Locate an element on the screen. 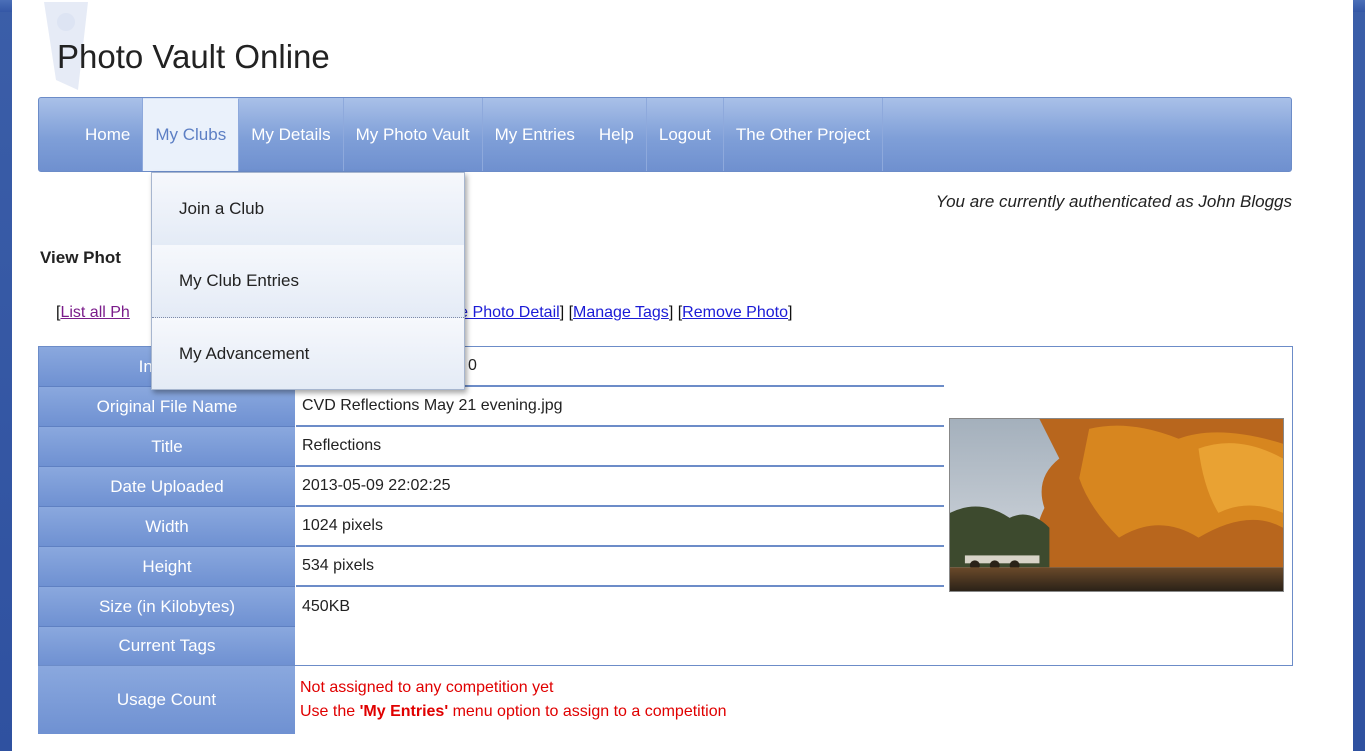 This screenshot has height=751, width=1365. dropdown-my-club-entries: My Club Entries is located at coordinates (308, 281).